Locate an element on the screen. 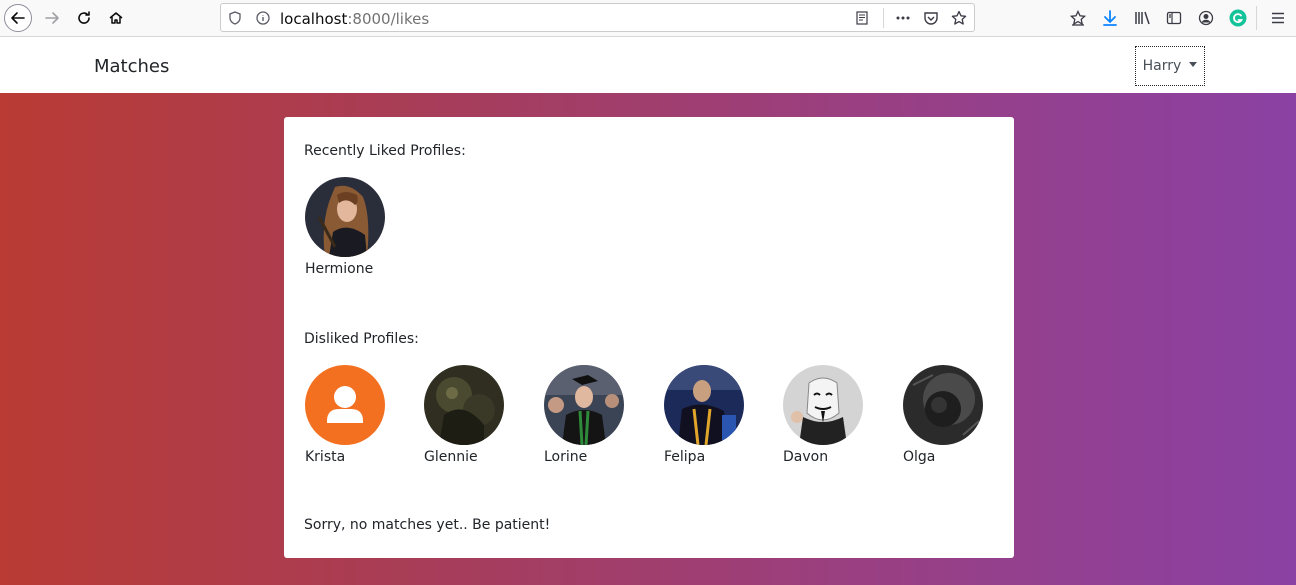 The height and width of the screenshot is (585, 1296). profile-name: Lorine is located at coordinates (566, 457).